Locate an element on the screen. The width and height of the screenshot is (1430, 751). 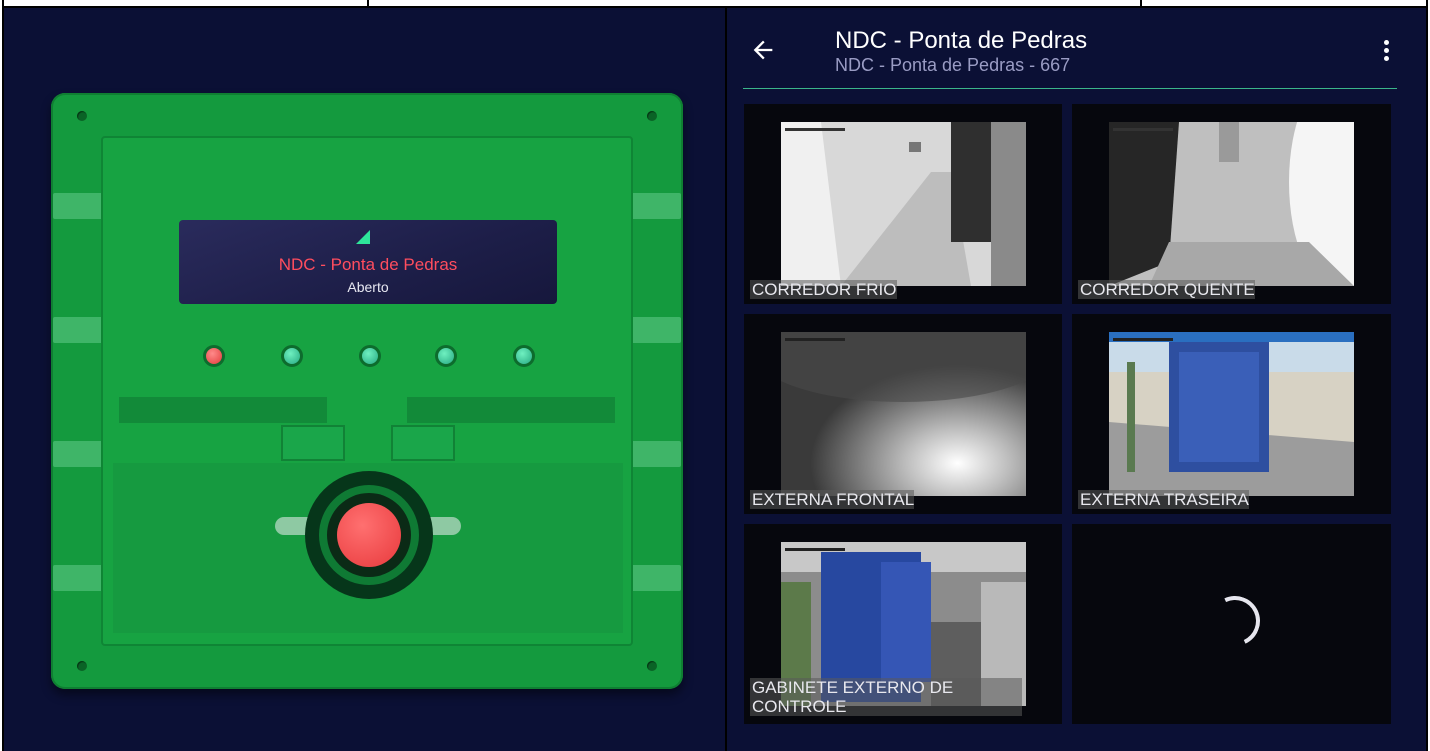
camera-label: CORREDOR FRIO is located at coordinates (823, 289).